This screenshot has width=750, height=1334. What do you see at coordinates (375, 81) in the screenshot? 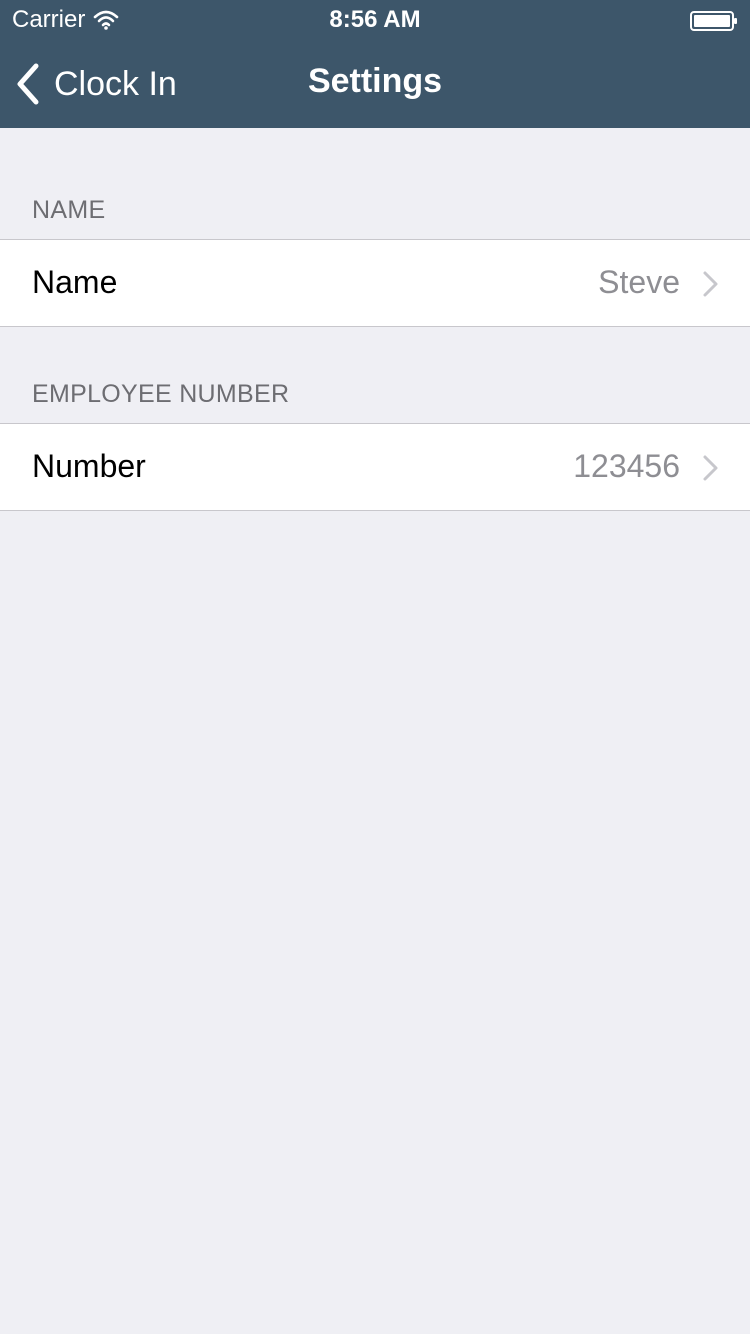
I see `page-title: Settings` at bounding box center [375, 81].